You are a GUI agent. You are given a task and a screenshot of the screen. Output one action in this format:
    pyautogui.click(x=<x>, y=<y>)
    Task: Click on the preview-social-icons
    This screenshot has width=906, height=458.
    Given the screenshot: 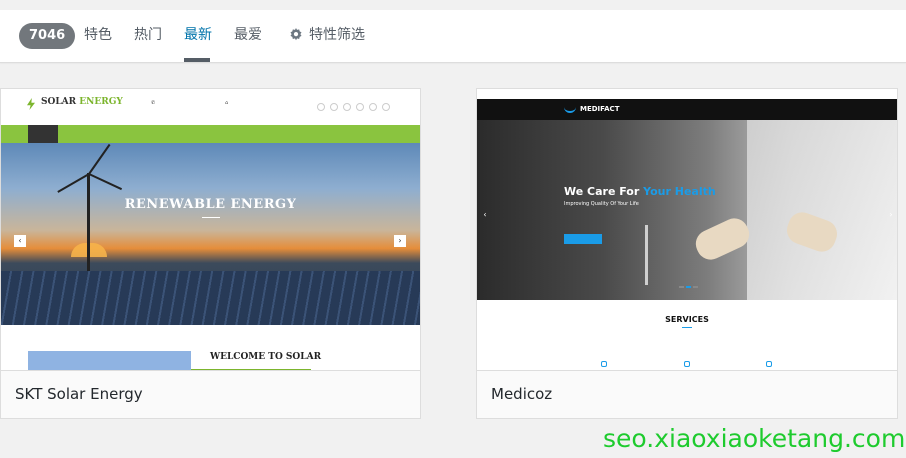 What is the action you would take?
    pyautogui.click(x=353, y=107)
    